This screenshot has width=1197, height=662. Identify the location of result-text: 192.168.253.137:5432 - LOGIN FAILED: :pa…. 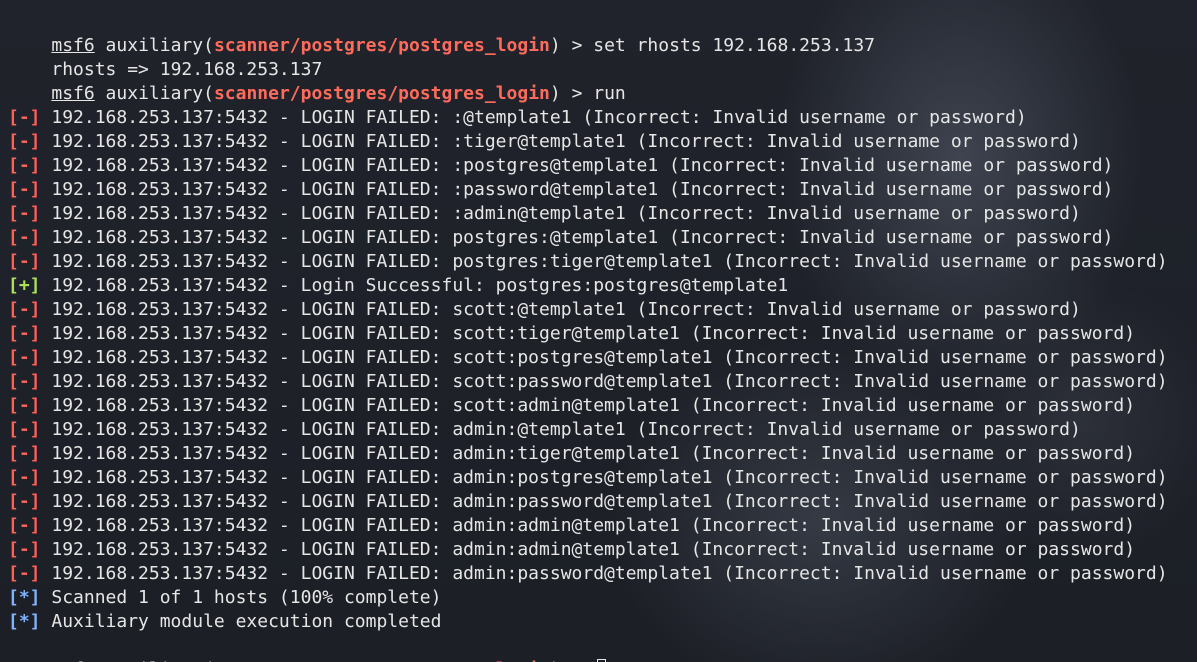
(577, 189).